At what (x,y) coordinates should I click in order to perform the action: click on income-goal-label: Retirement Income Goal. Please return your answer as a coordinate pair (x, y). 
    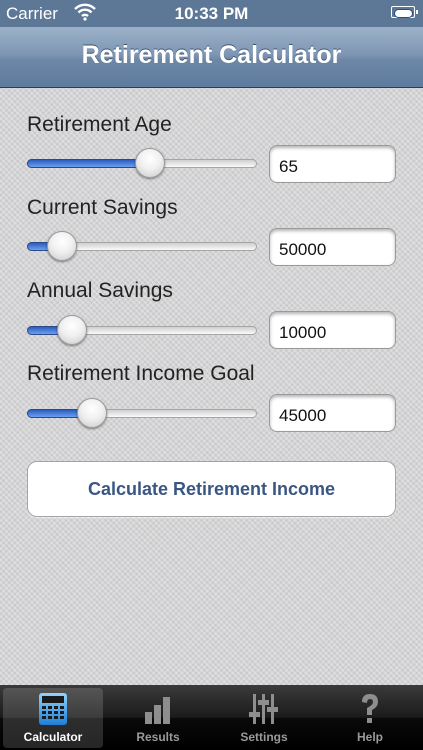
    Looking at the image, I should click on (141, 373).